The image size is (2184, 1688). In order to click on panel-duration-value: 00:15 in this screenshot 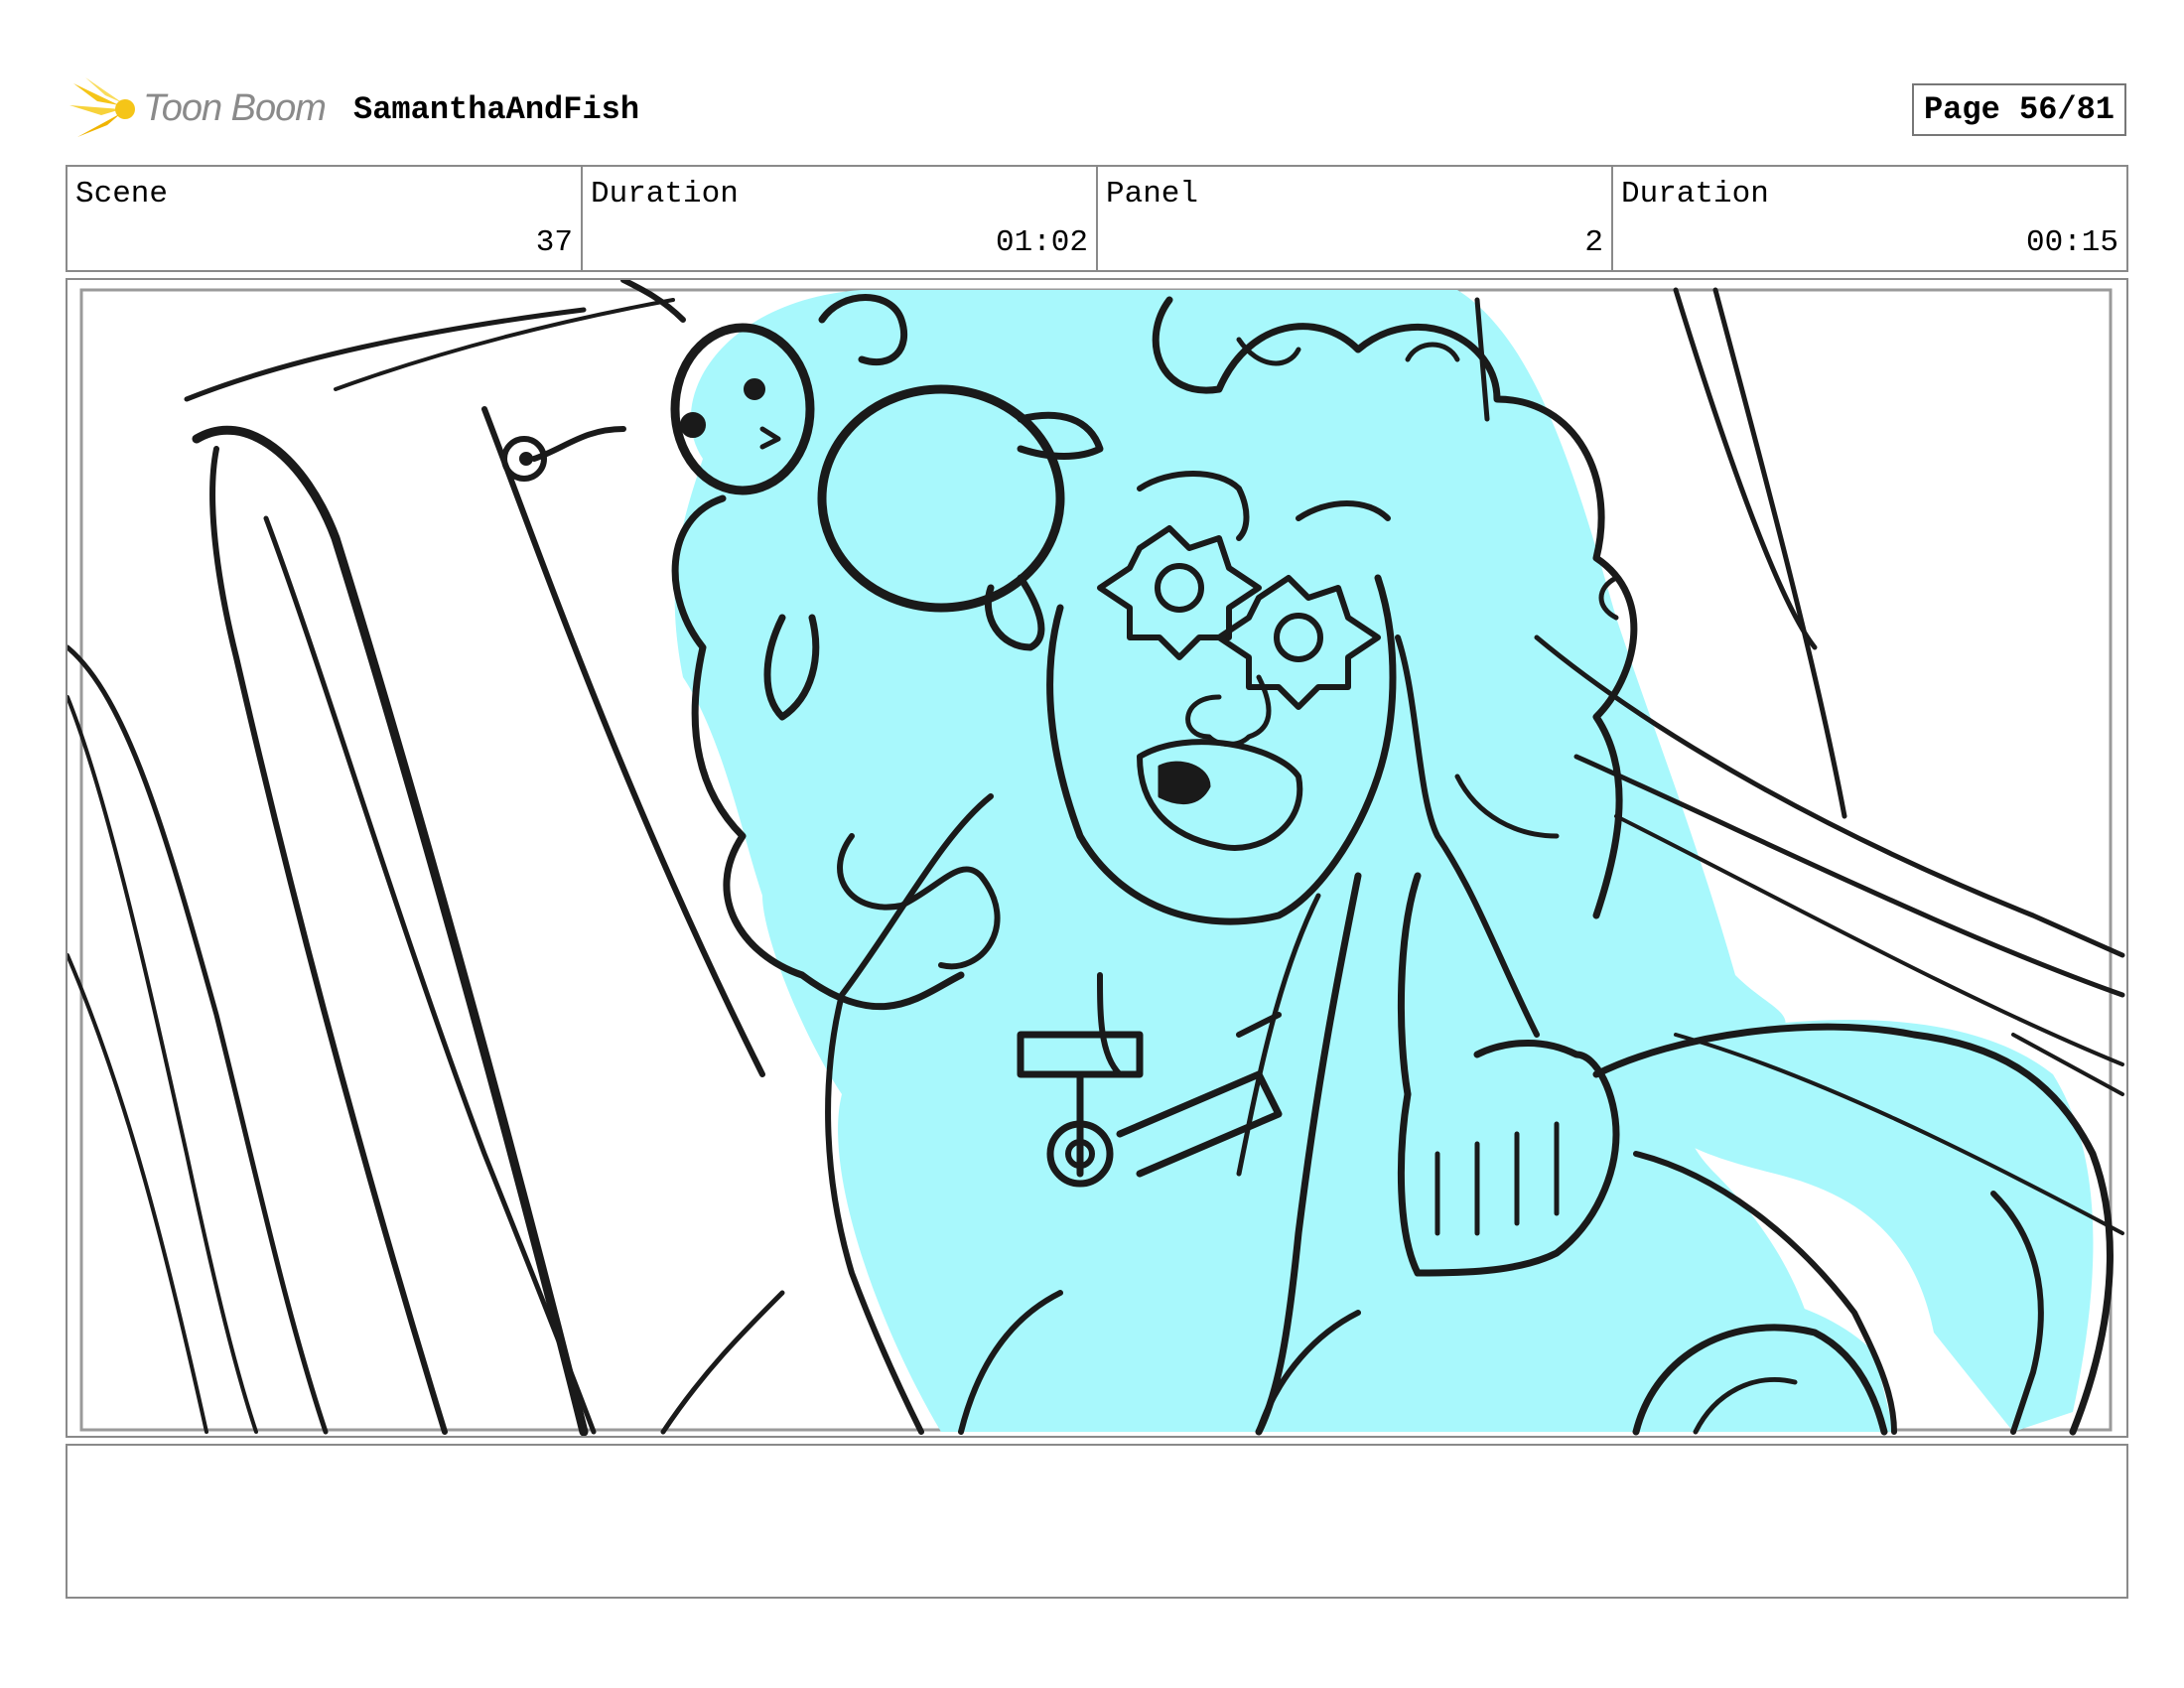, I will do `click(2071, 242)`.